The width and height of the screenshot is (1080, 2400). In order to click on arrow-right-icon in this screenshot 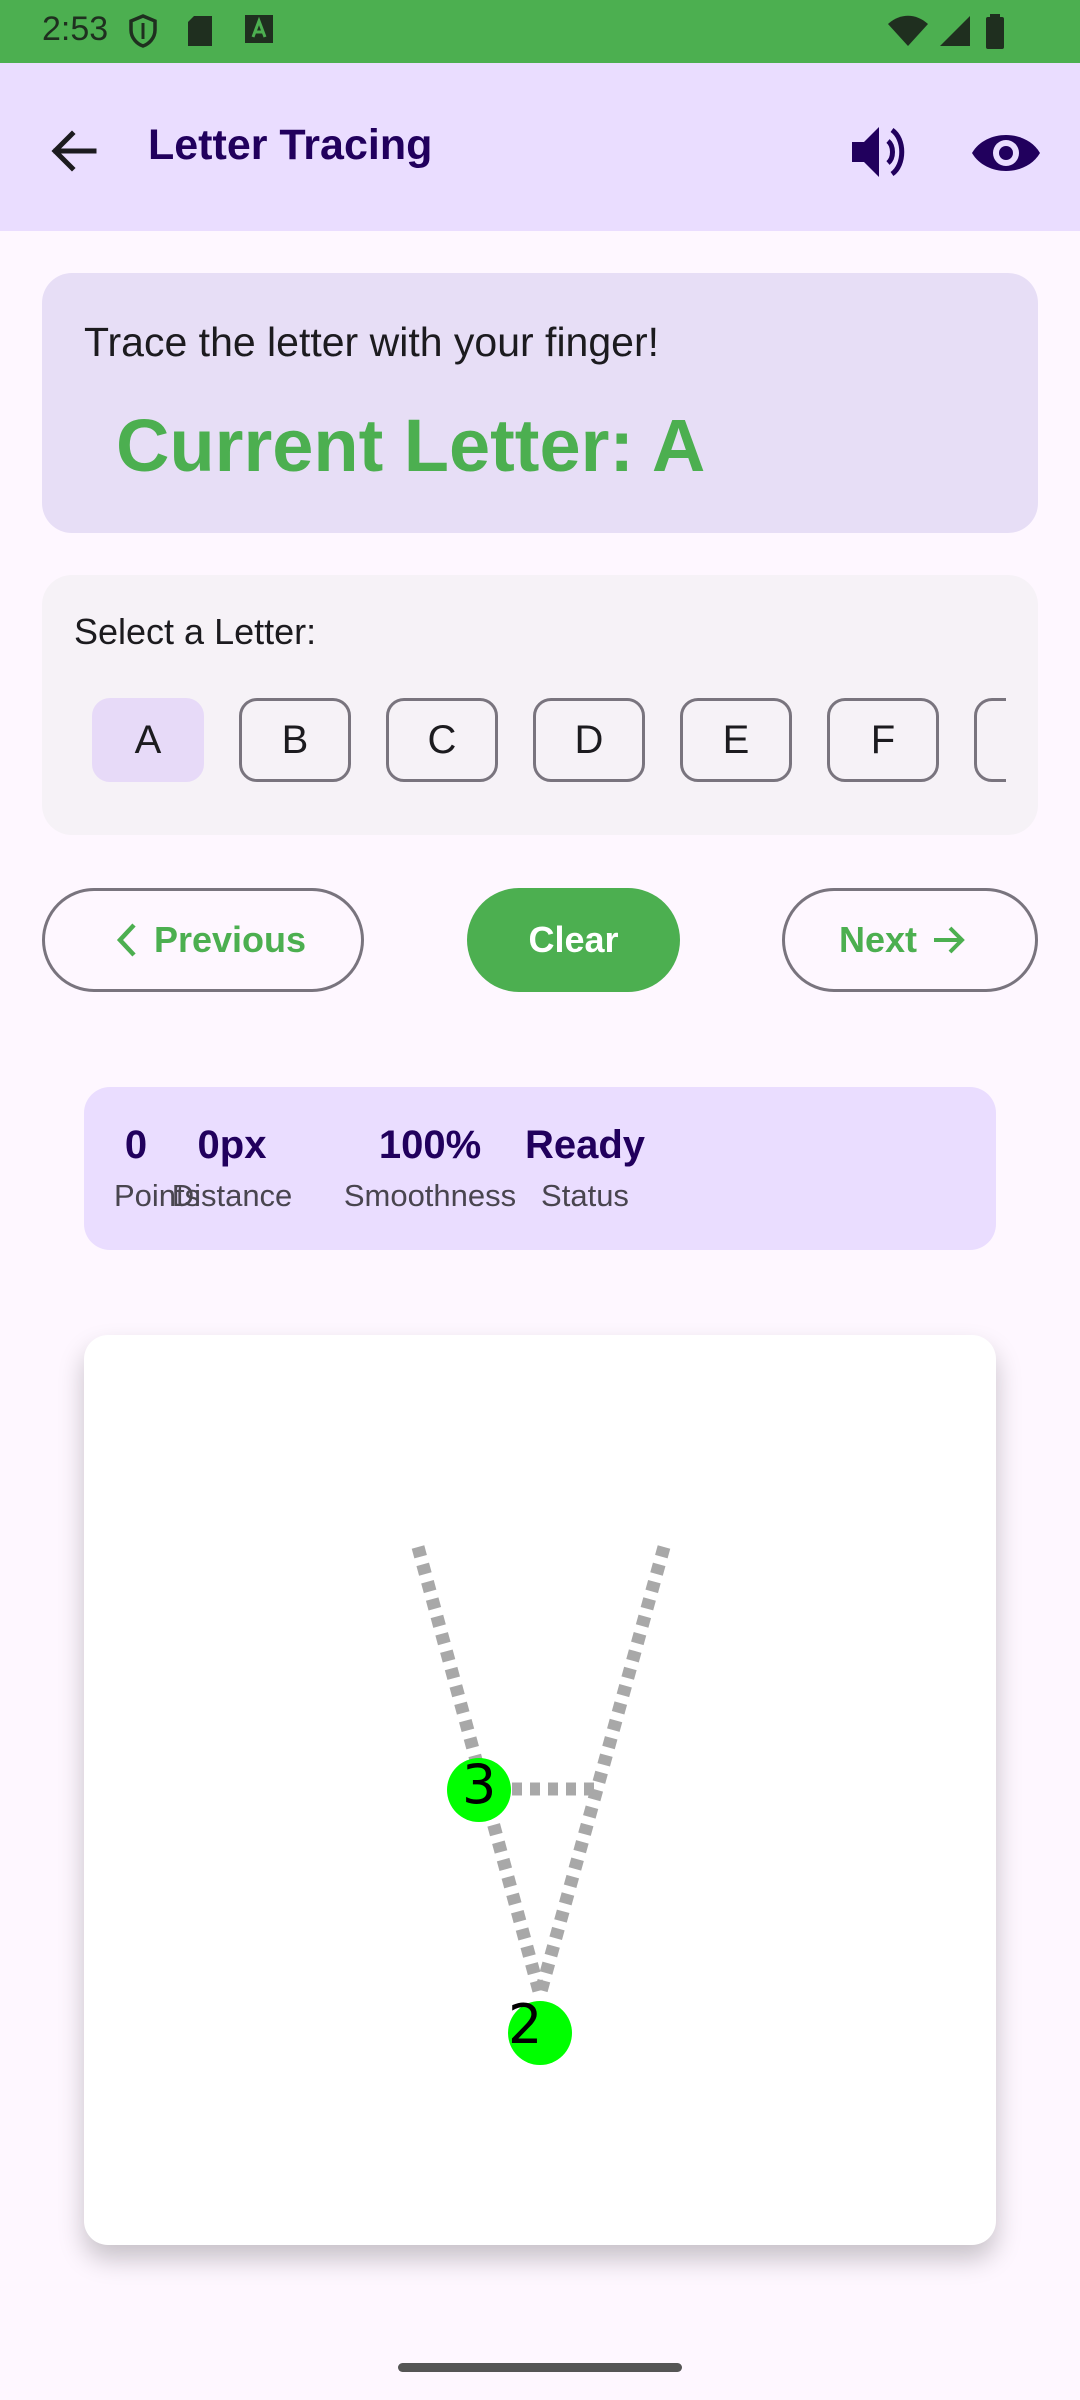, I will do `click(949, 940)`.